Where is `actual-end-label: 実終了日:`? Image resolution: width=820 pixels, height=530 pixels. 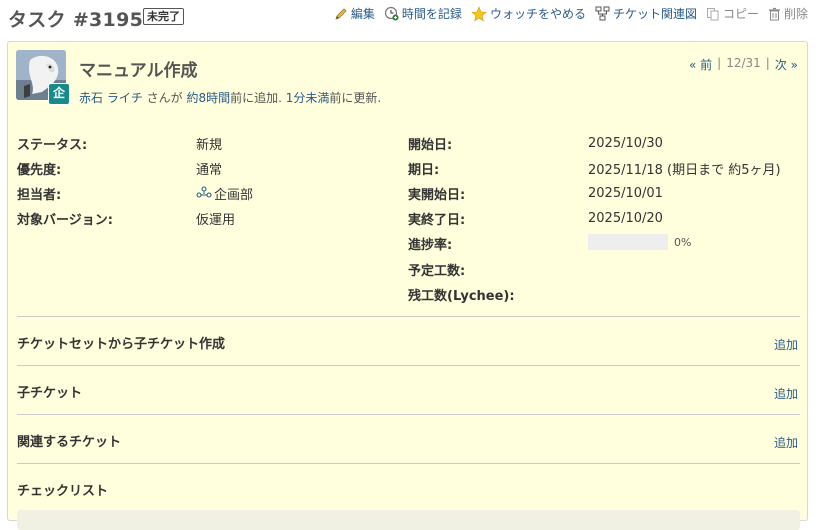 actual-end-label: 実終了日: is located at coordinates (437, 220).